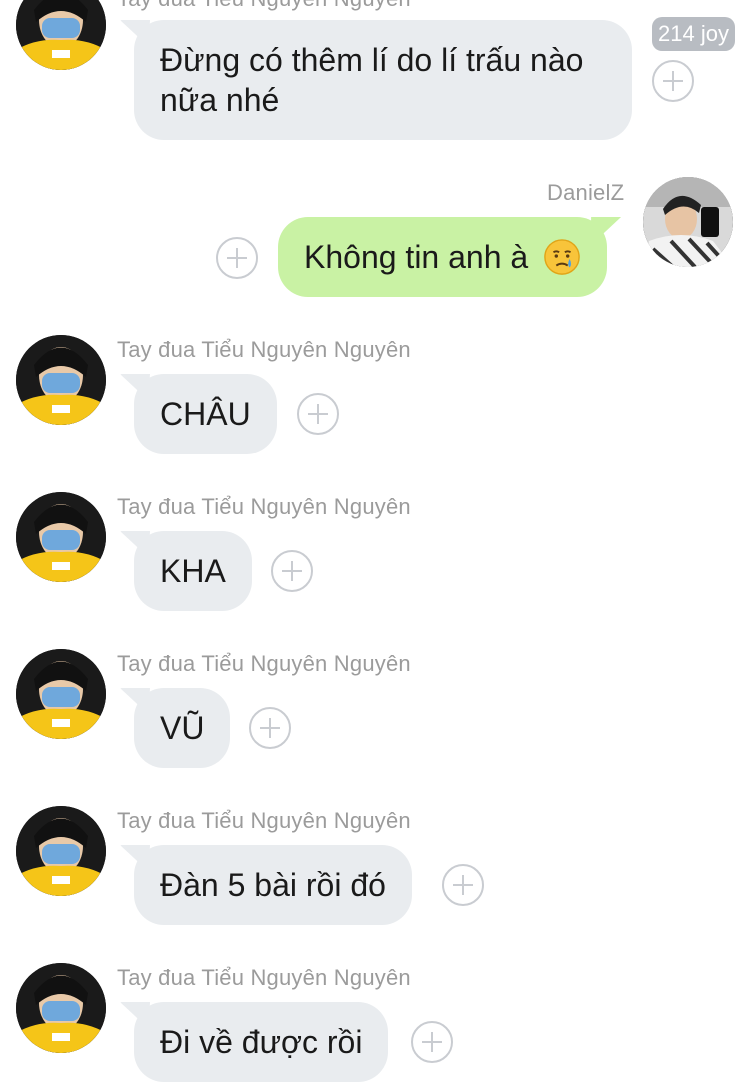 This screenshot has height=1089, width=750. Describe the element at coordinates (562, 256) in the screenshot. I see `crying-face-emoji-icon` at that location.